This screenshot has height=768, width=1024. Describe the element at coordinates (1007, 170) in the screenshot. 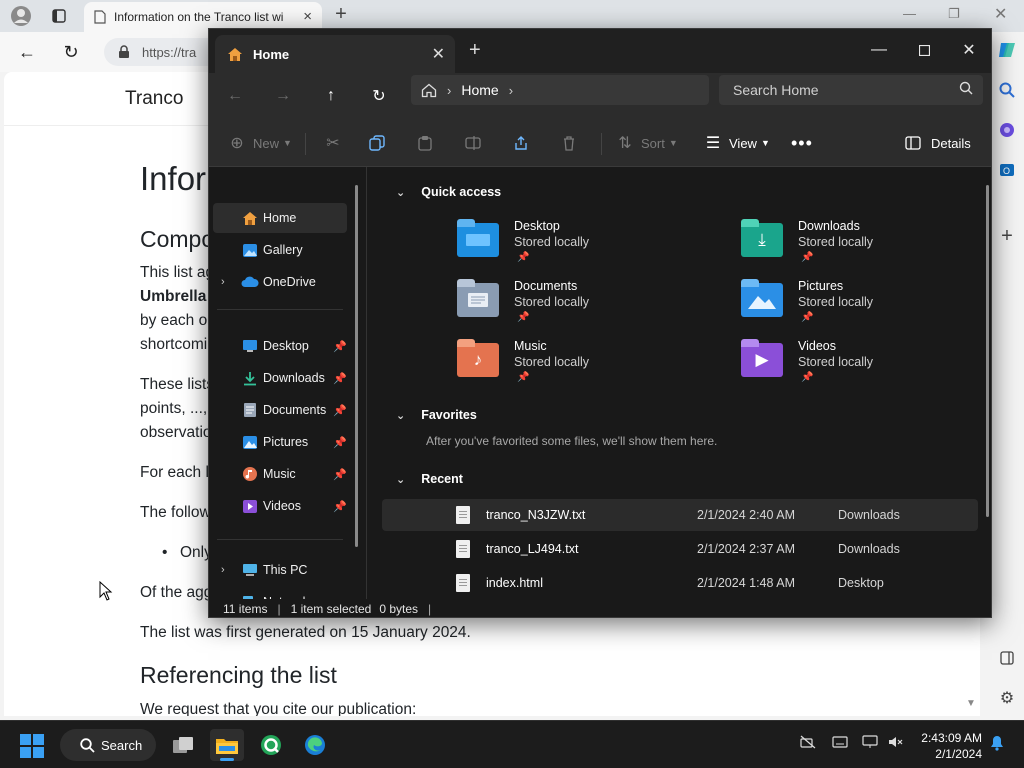

I see `outlook-icon: O` at that location.